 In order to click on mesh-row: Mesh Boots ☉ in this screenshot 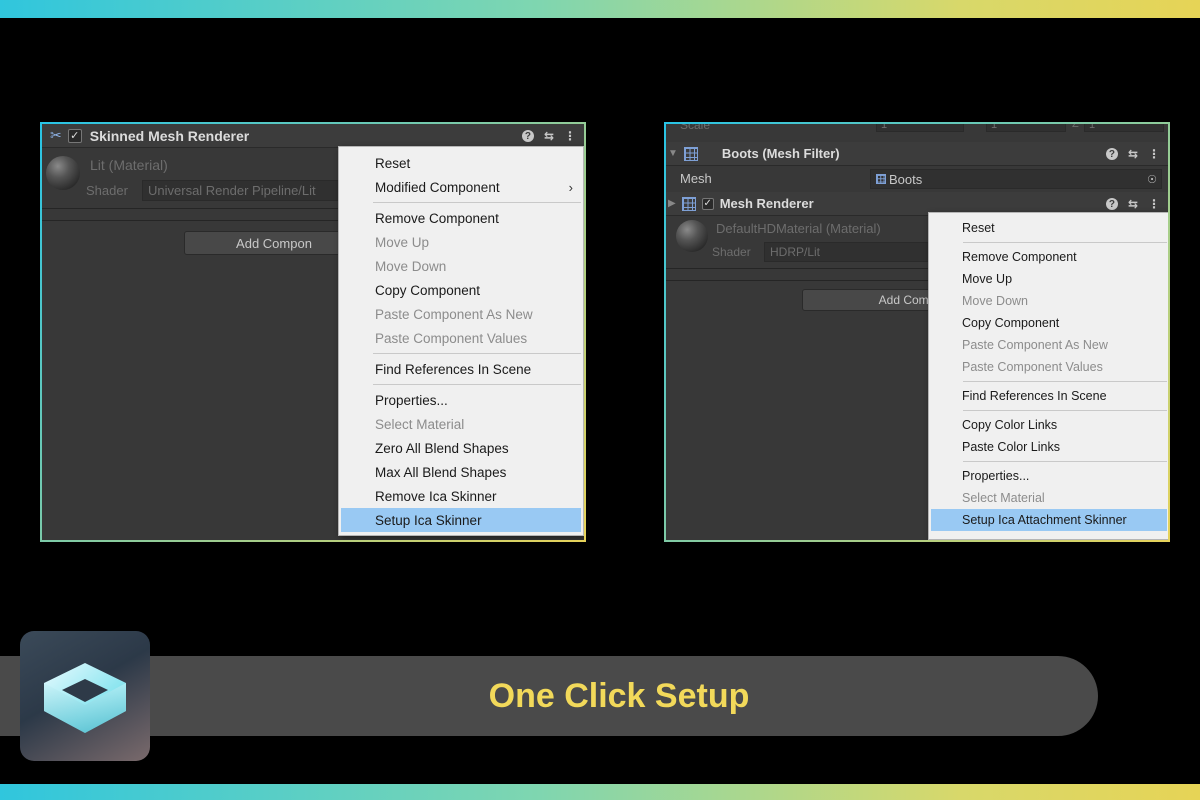, I will do `click(917, 179)`.